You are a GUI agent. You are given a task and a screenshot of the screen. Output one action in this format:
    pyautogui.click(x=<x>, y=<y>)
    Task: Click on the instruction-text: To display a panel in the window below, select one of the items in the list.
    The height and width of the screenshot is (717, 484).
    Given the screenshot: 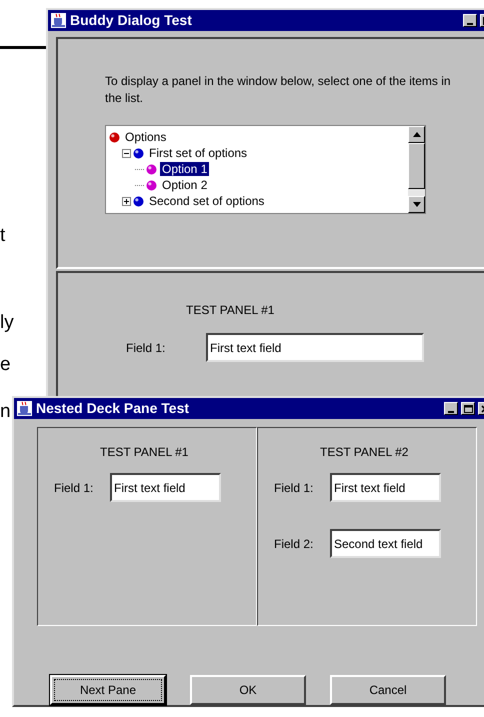 What is the action you would take?
    pyautogui.click(x=278, y=90)
    